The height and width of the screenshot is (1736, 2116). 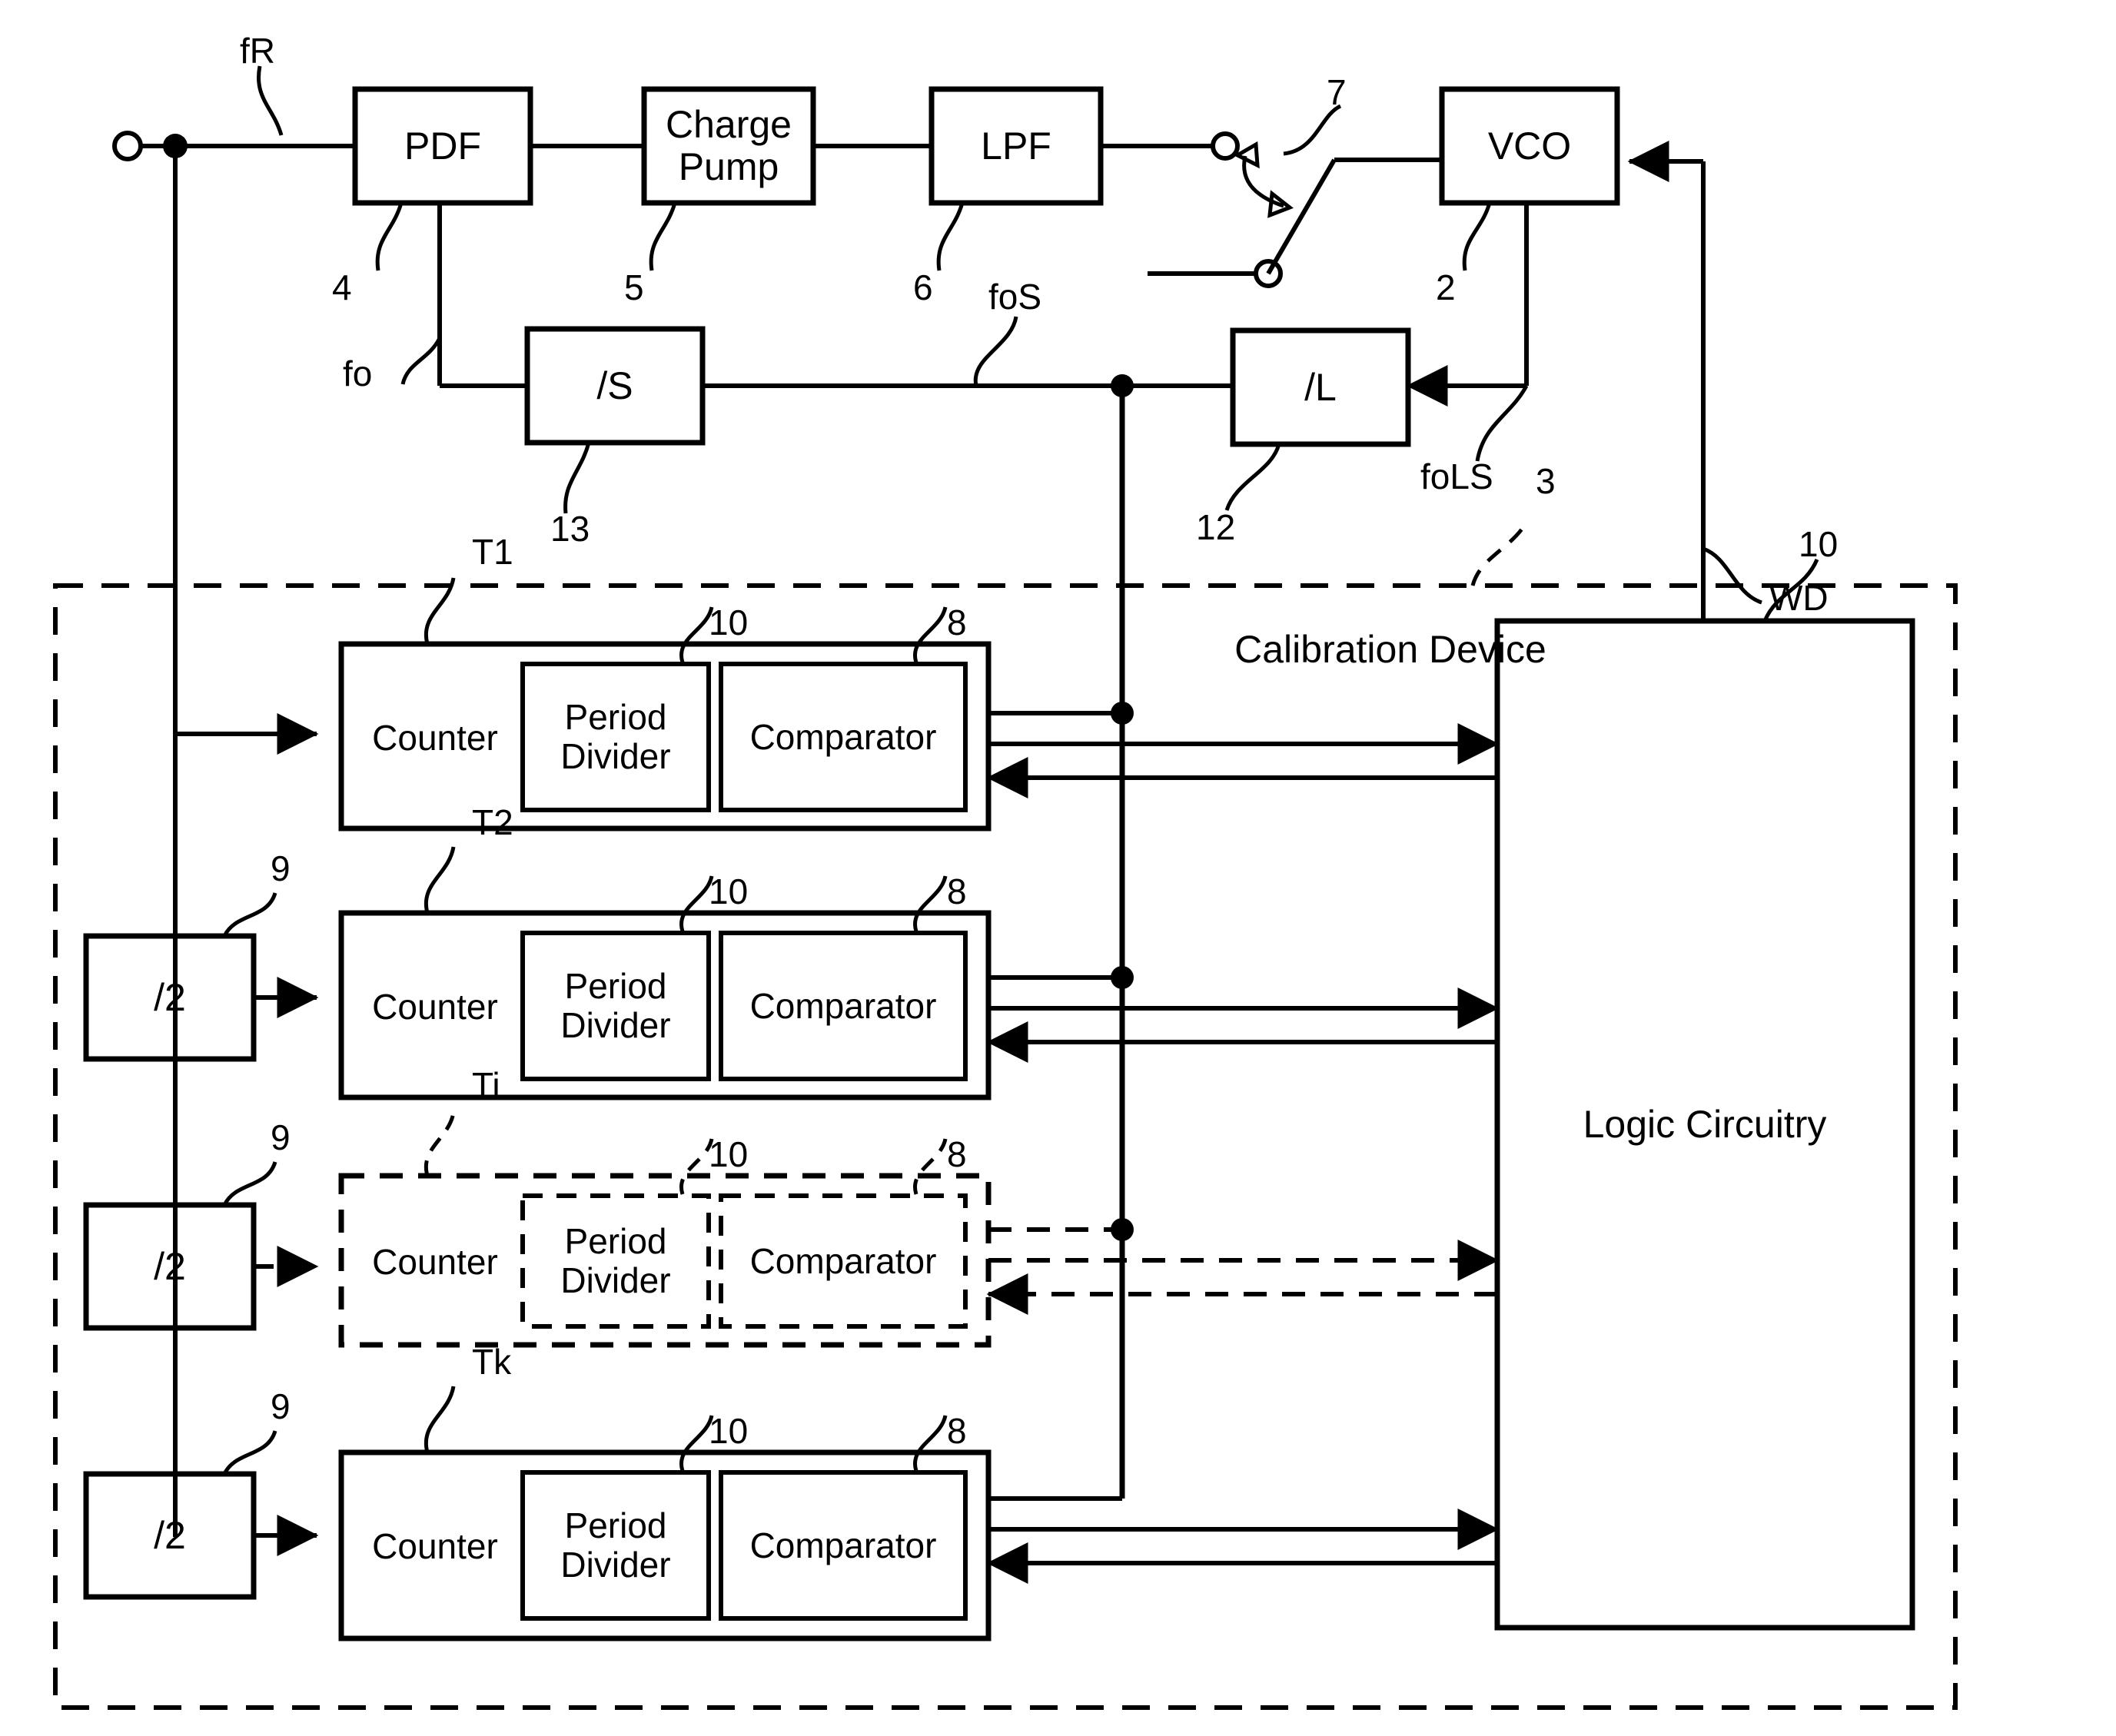 What do you see at coordinates (486, 1085) in the screenshot?
I see `tag-ti: Ti` at bounding box center [486, 1085].